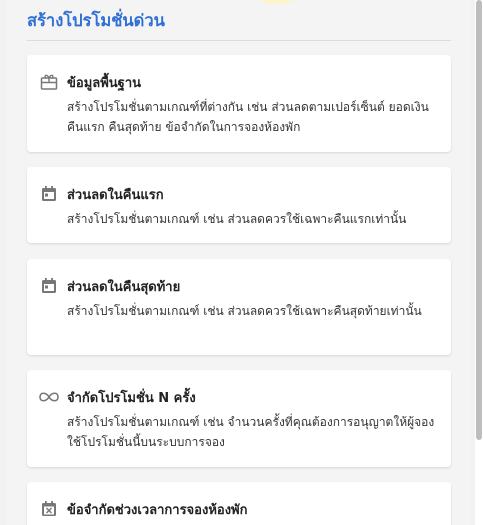 This screenshot has height=525, width=483. Describe the element at coordinates (49, 509) in the screenshot. I see `calendar-x-icon` at that location.